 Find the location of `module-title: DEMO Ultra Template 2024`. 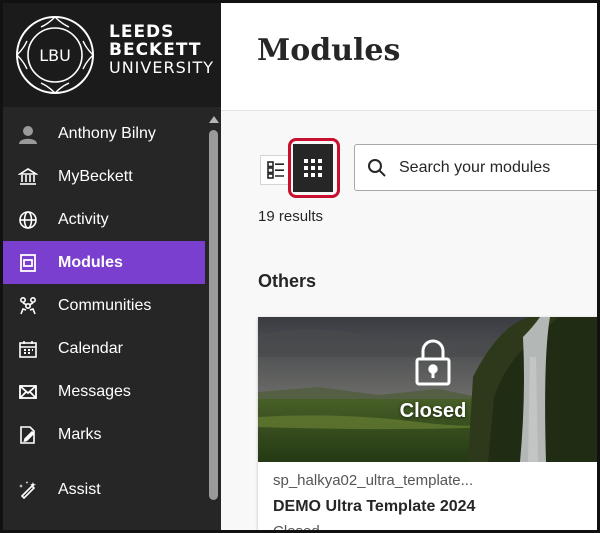

module-title: DEMO Ultra Template 2024 is located at coordinates (374, 507).